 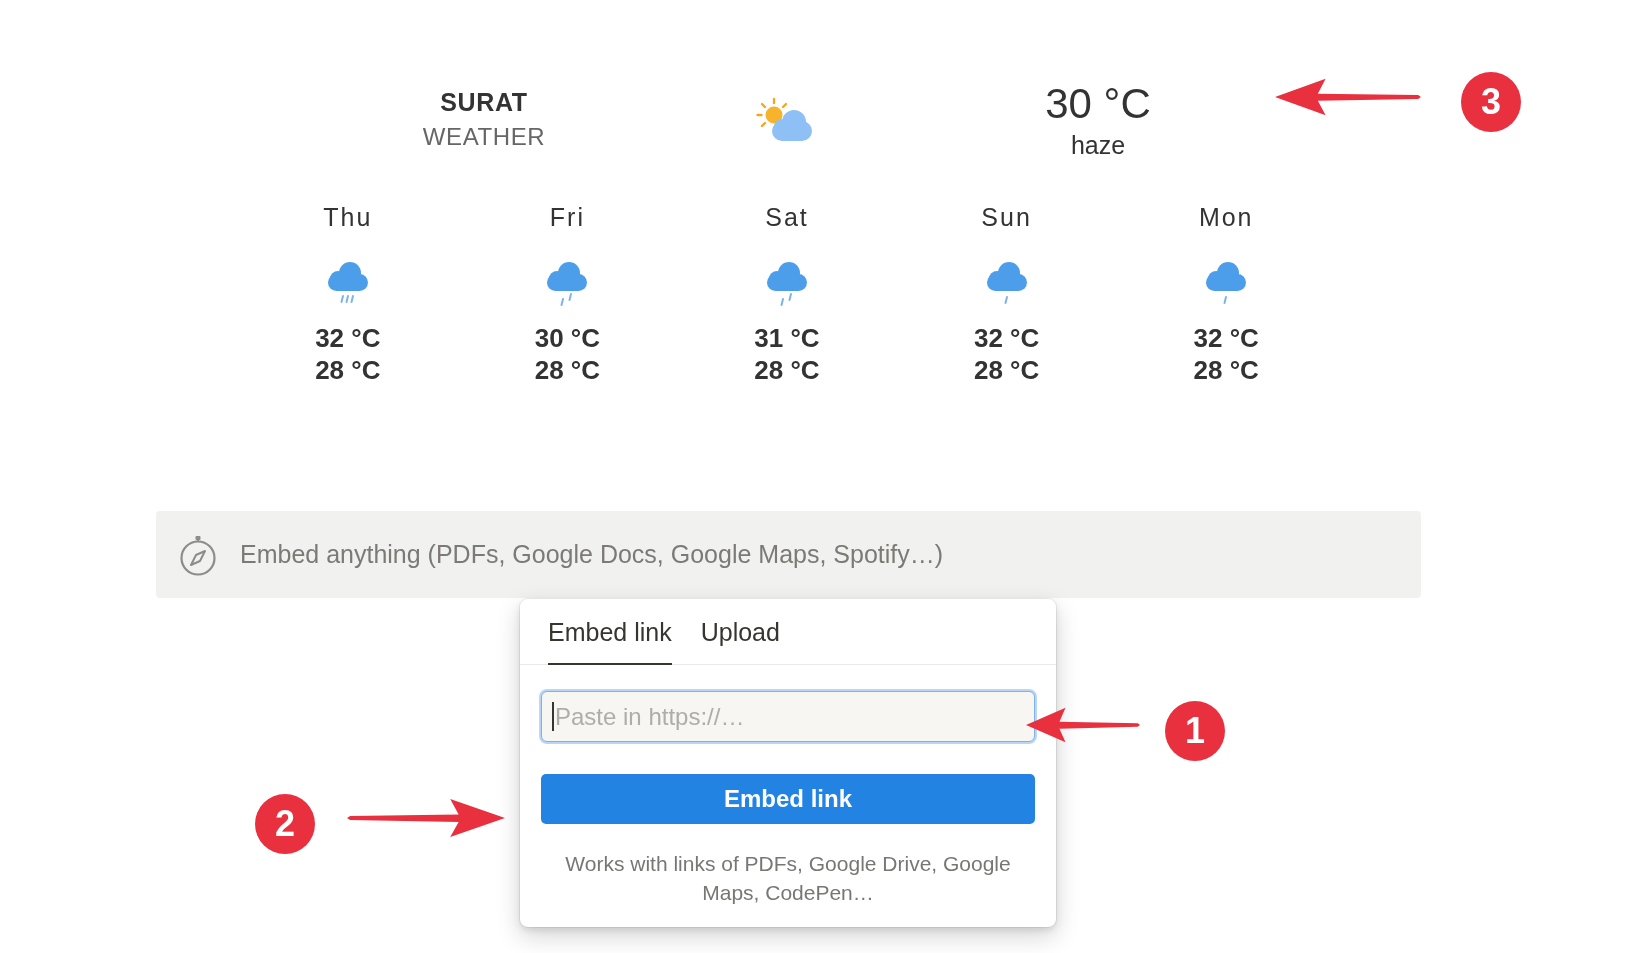 What do you see at coordinates (788, 554) in the screenshot?
I see `embed-block: Embed anything (PDFs, Google Docs, Google Maps, Spotify…)` at bounding box center [788, 554].